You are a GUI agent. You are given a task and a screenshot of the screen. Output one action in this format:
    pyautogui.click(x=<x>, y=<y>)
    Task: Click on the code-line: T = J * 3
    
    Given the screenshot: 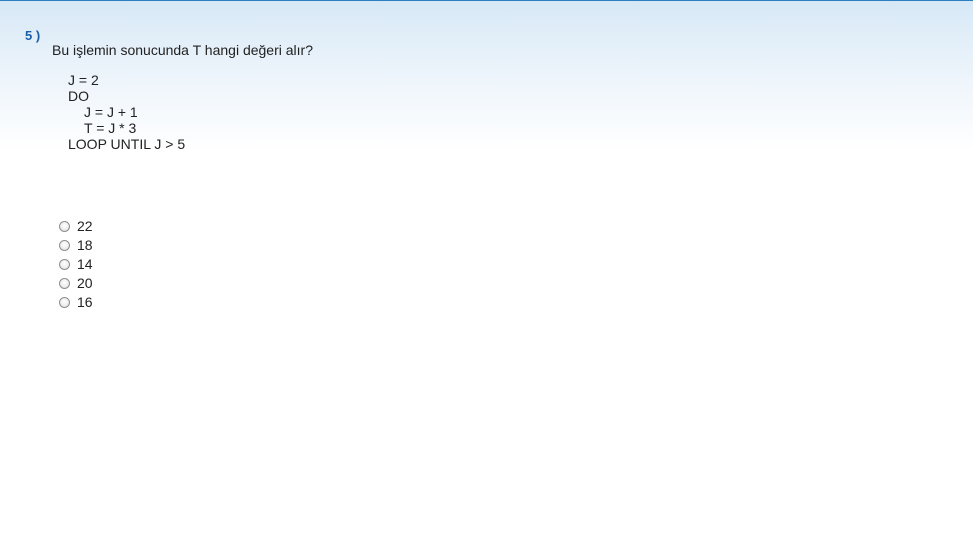 What is the action you would take?
    pyautogui.click(x=110, y=128)
    